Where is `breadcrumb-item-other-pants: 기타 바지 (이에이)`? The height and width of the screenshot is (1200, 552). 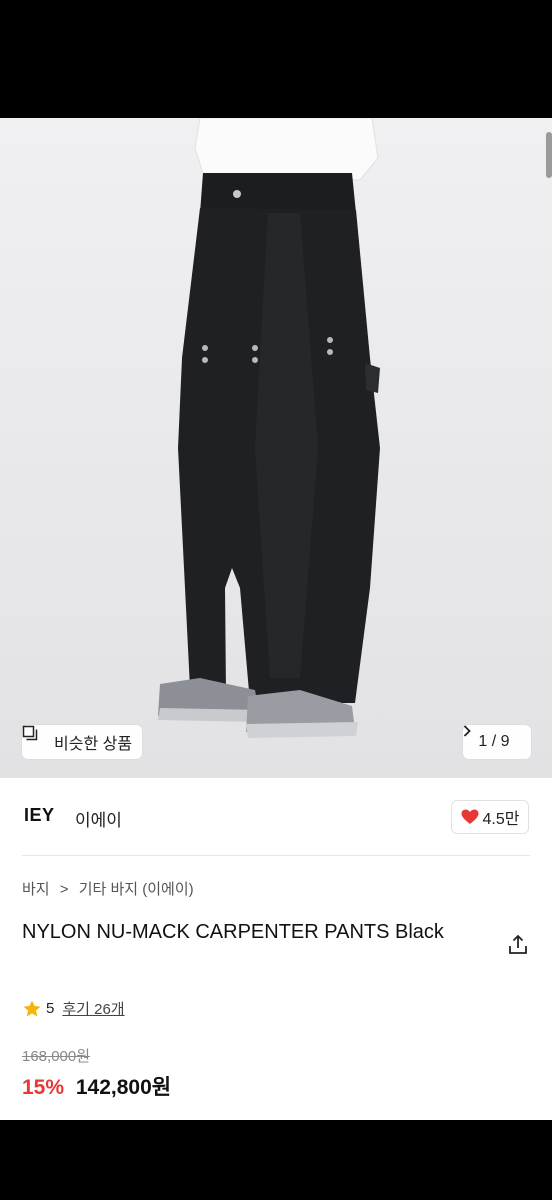 breadcrumb-item-other-pants: 기타 바지 (이에이) is located at coordinates (136, 889).